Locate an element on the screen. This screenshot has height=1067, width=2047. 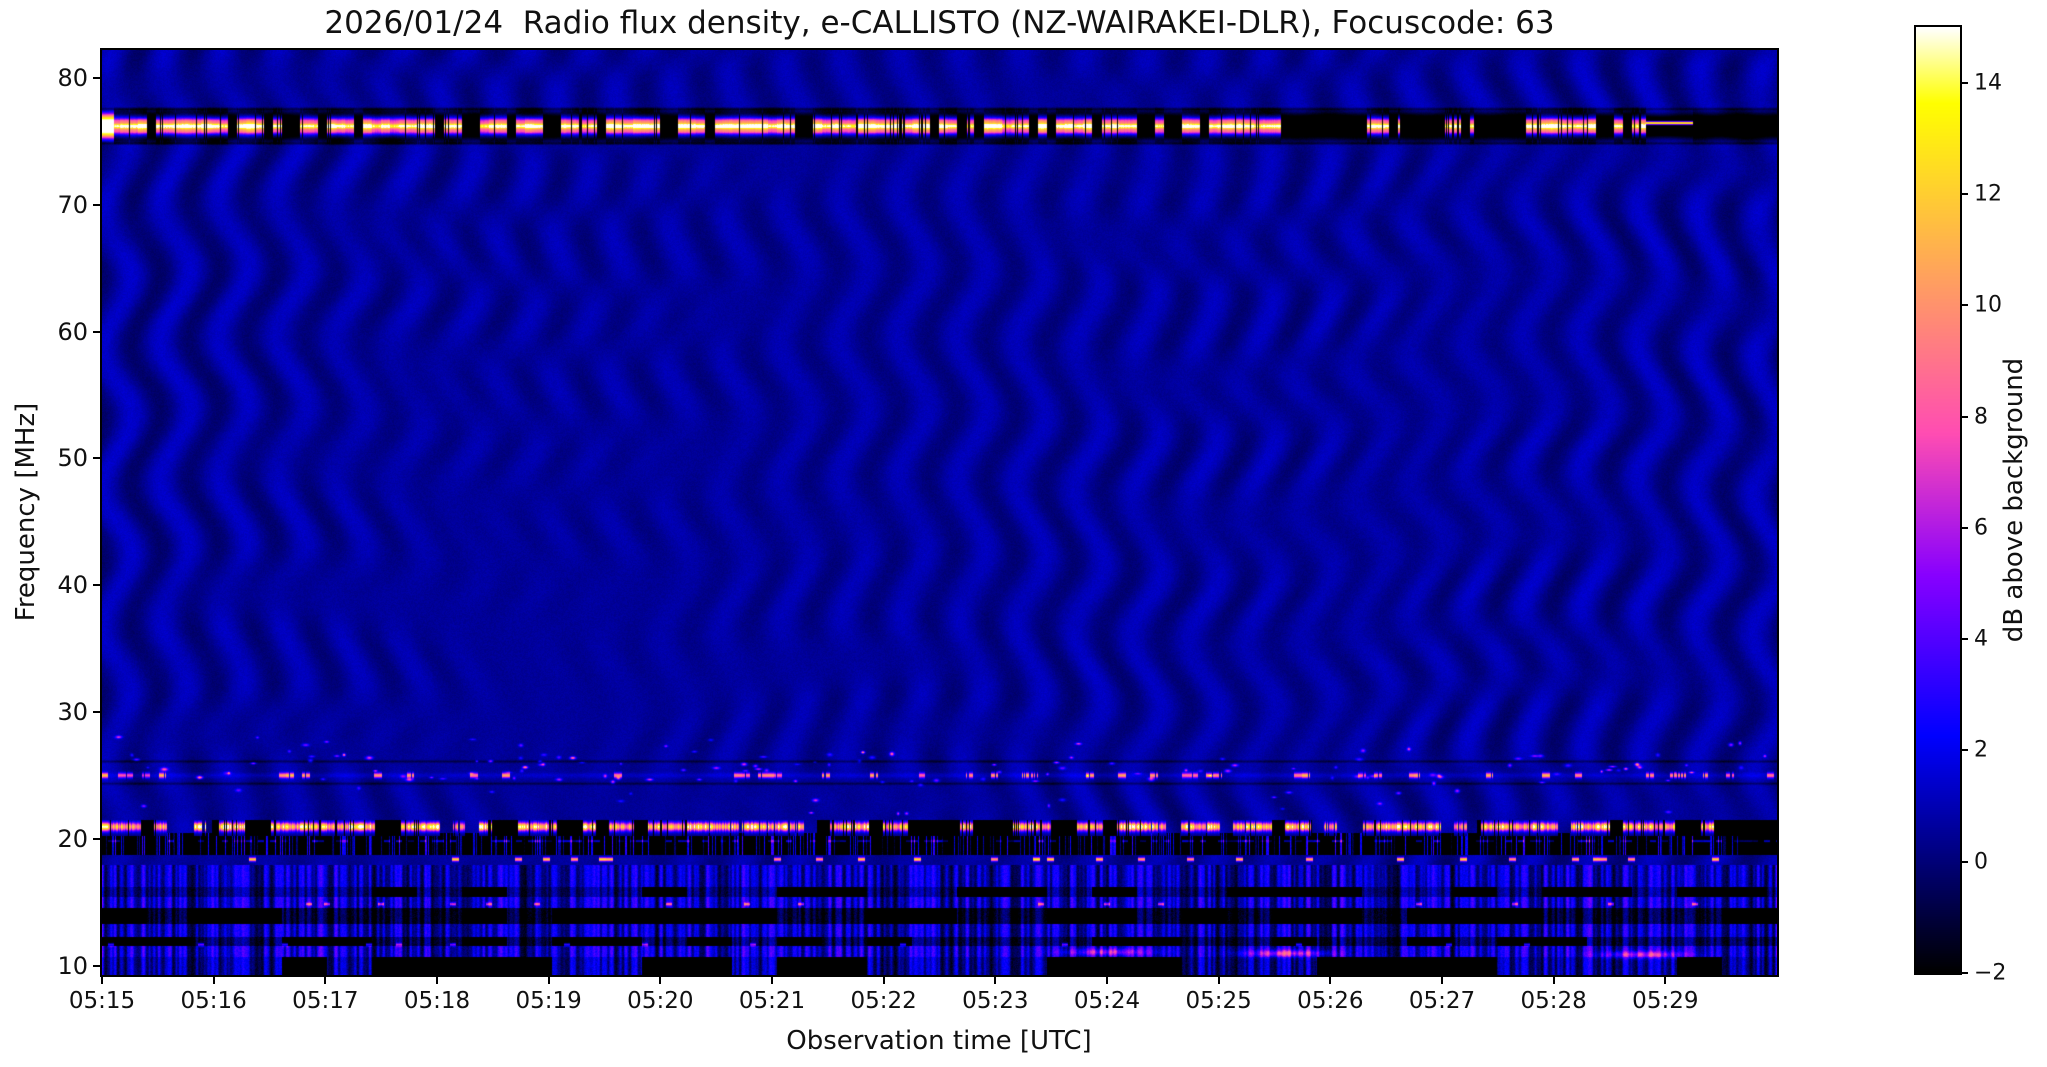
colorbar-tick-label: 10 is located at coordinates (1988, 305).